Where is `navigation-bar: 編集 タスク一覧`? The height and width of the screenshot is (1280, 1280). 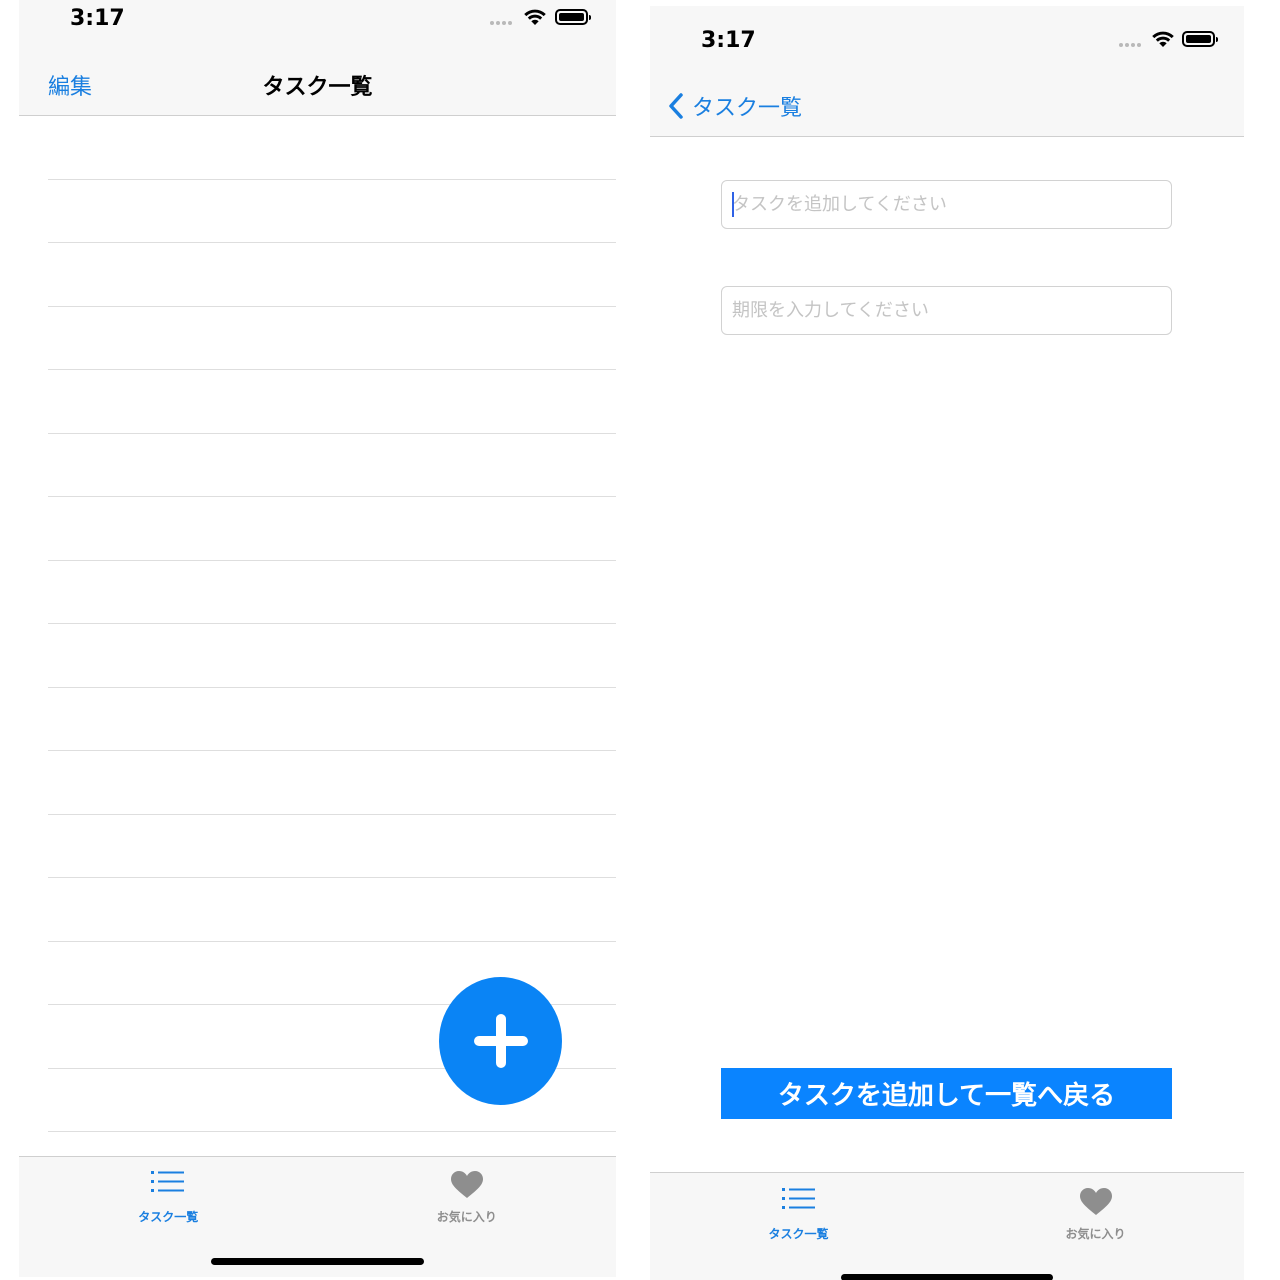 navigation-bar: 編集 タスク一覧 is located at coordinates (317, 84).